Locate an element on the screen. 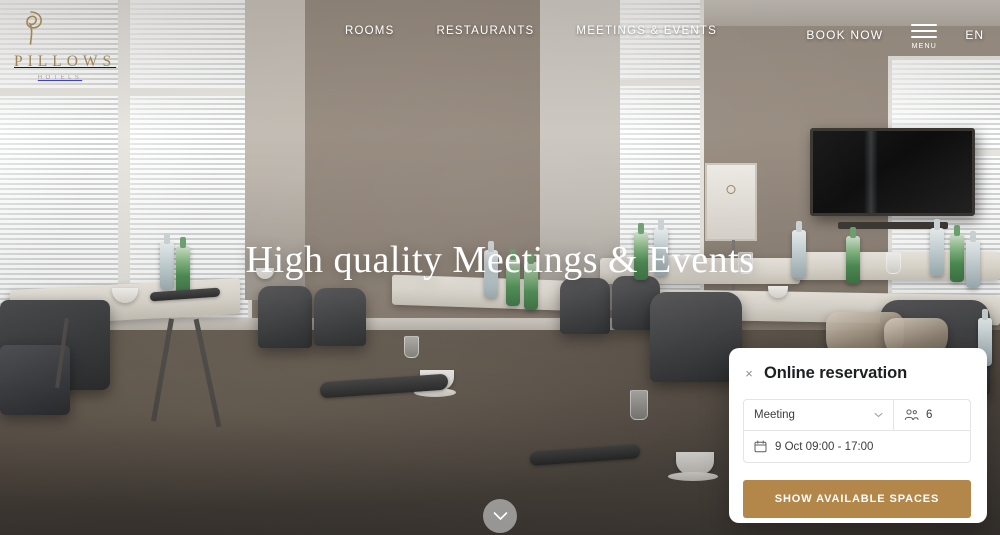  pillows-spiral-logo-icon is located at coordinates (60, 28).